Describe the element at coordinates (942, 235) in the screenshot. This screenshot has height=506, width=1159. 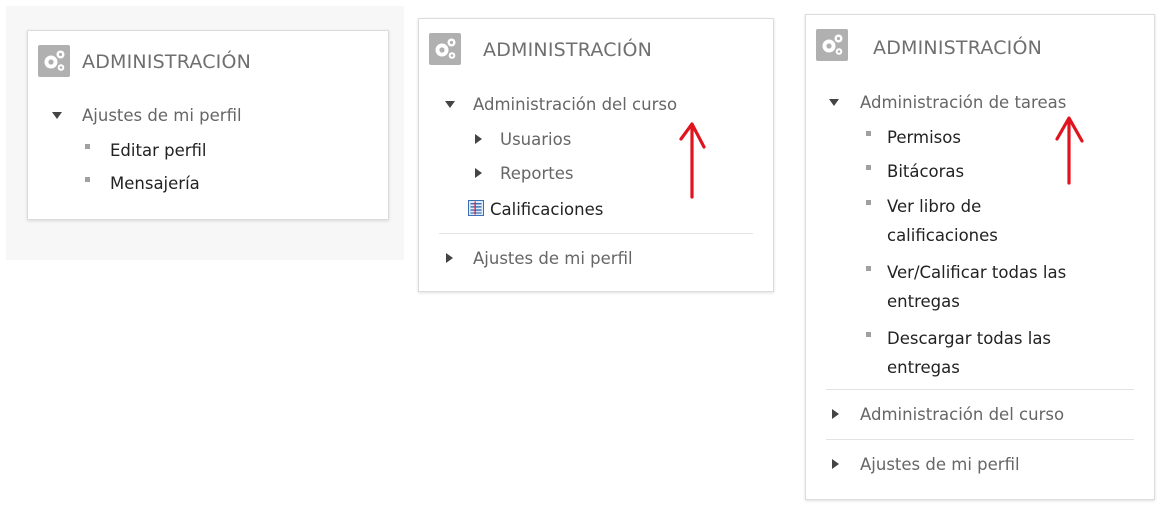
I see `link-label-line: calificaciones` at that location.